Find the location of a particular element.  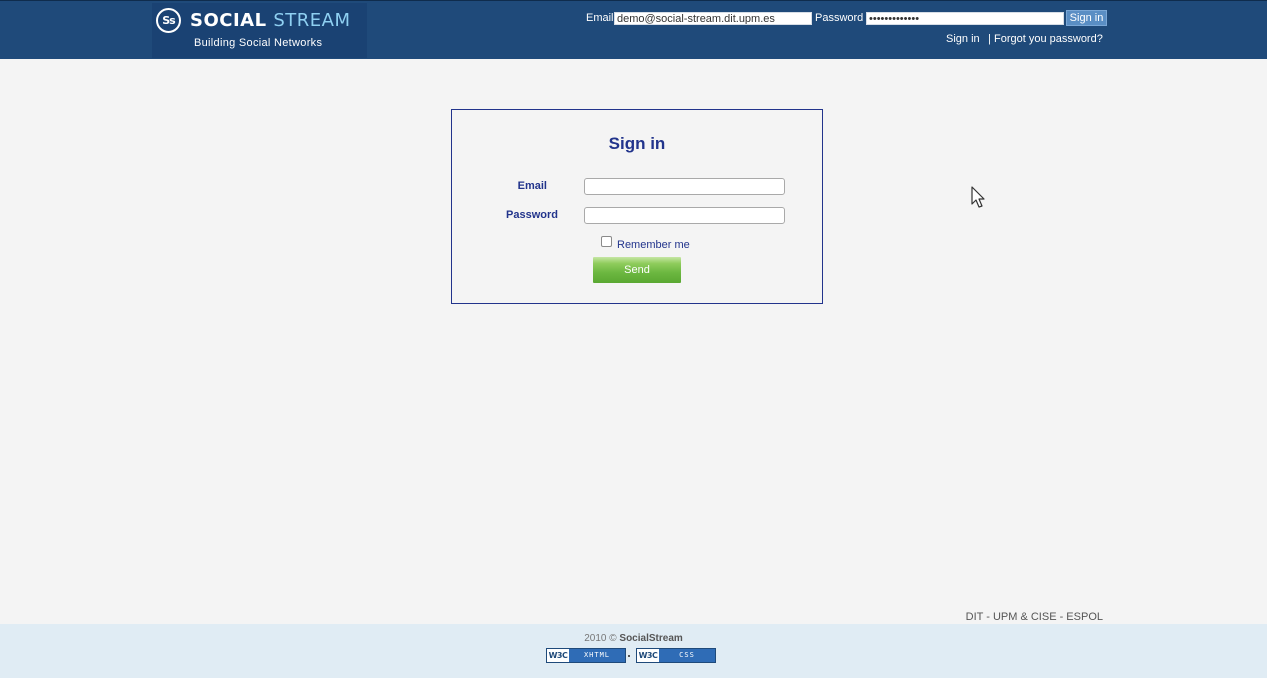

header-password-label: Password is located at coordinates (839, 18).